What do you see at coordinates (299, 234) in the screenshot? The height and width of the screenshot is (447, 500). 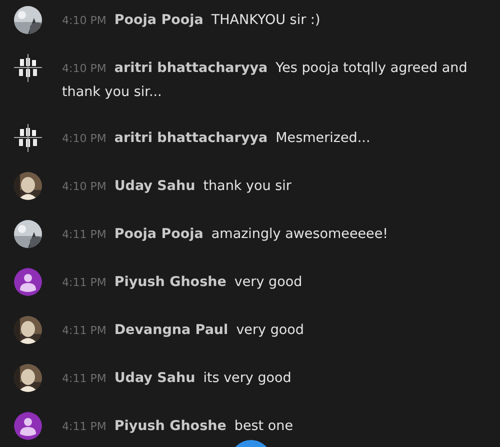 I see `message-text: amazingly awesomeeeee!` at bounding box center [299, 234].